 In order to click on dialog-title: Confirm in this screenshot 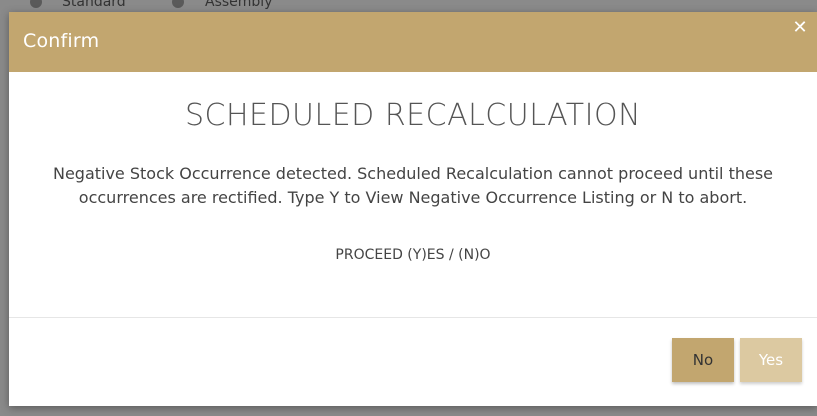, I will do `click(61, 41)`.